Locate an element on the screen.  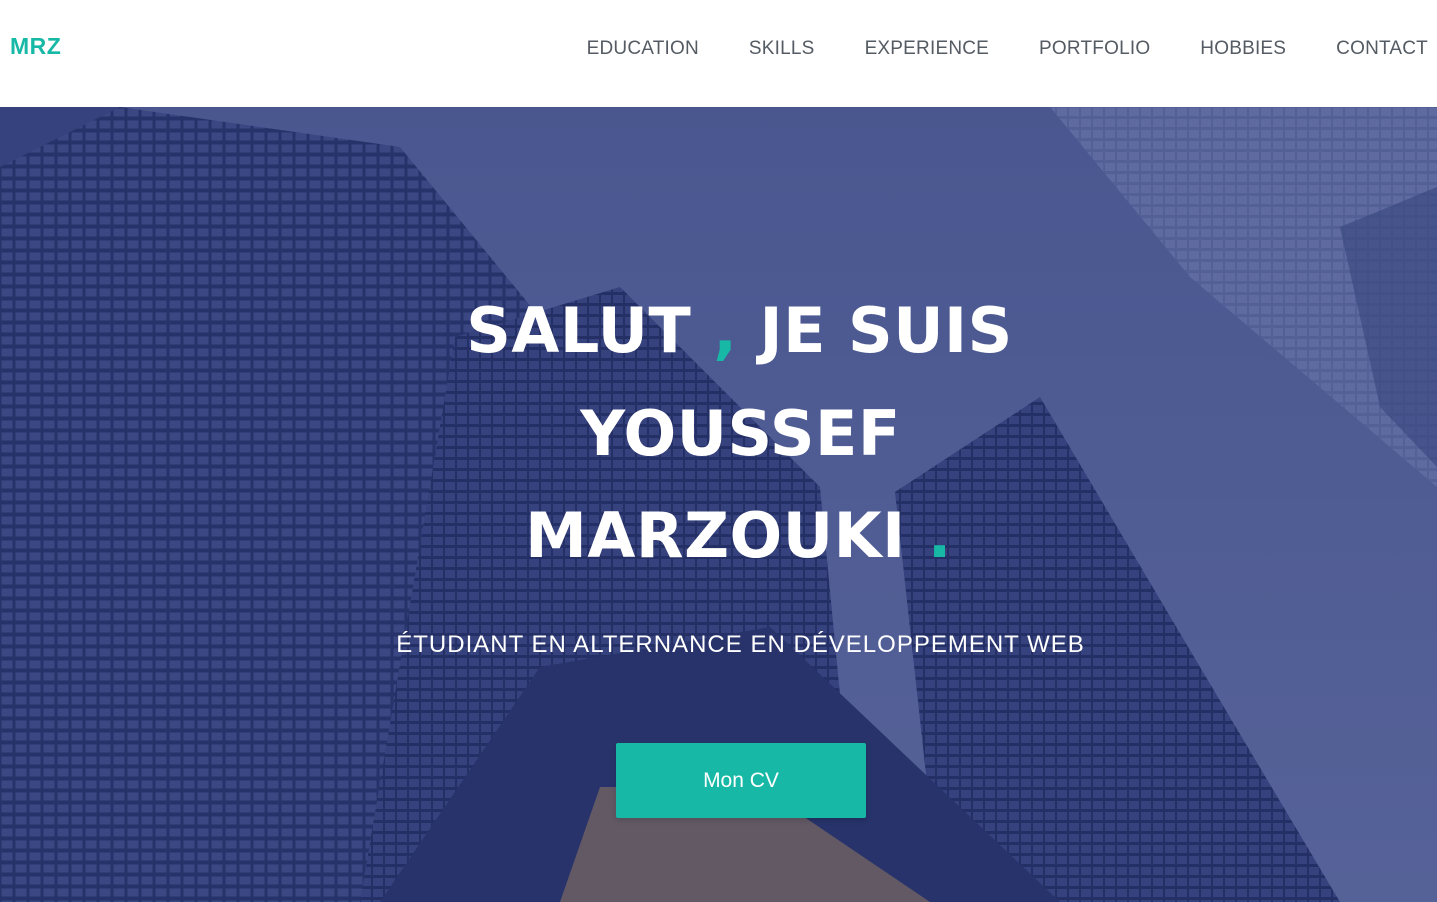
headline-salut: SALUT is located at coordinates (579, 330).